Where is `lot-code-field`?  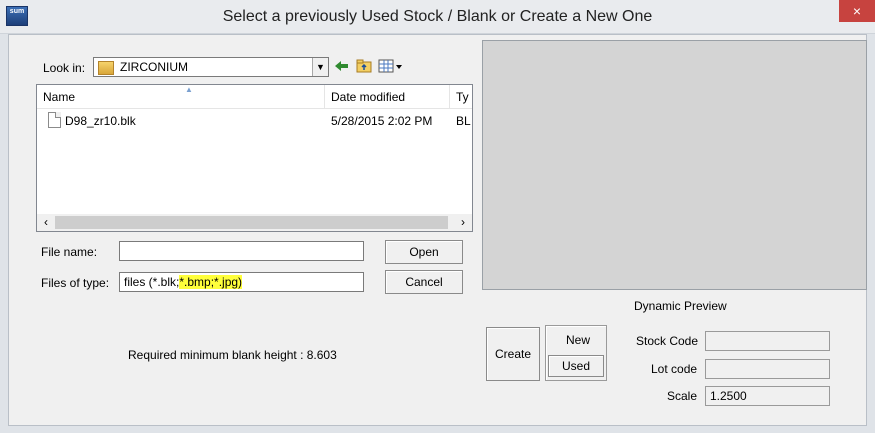 lot-code-field is located at coordinates (767, 369).